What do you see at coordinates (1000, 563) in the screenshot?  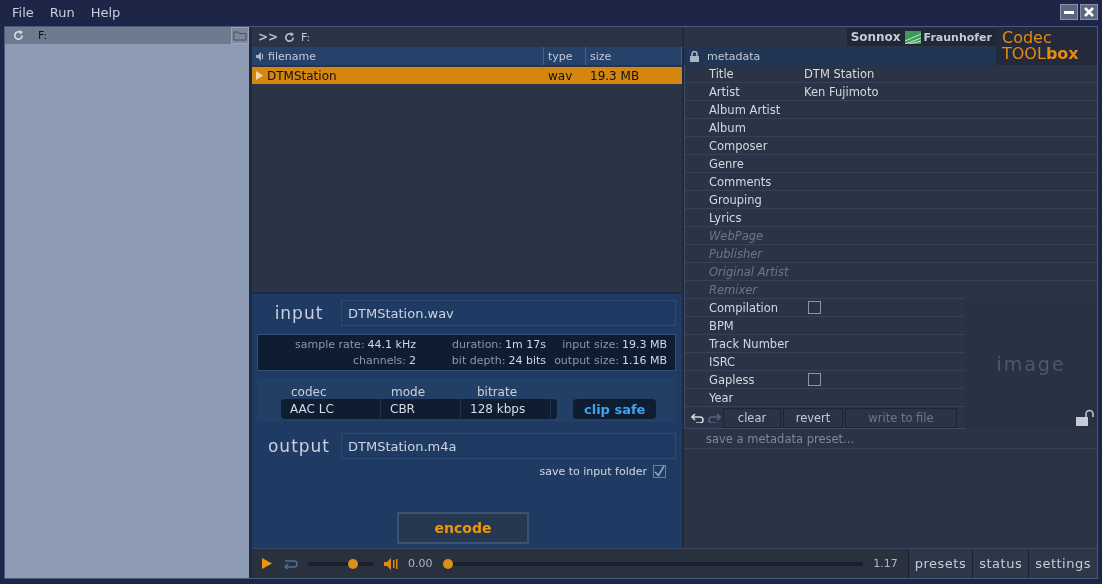 I see `tab: status` at bounding box center [1000, 563].